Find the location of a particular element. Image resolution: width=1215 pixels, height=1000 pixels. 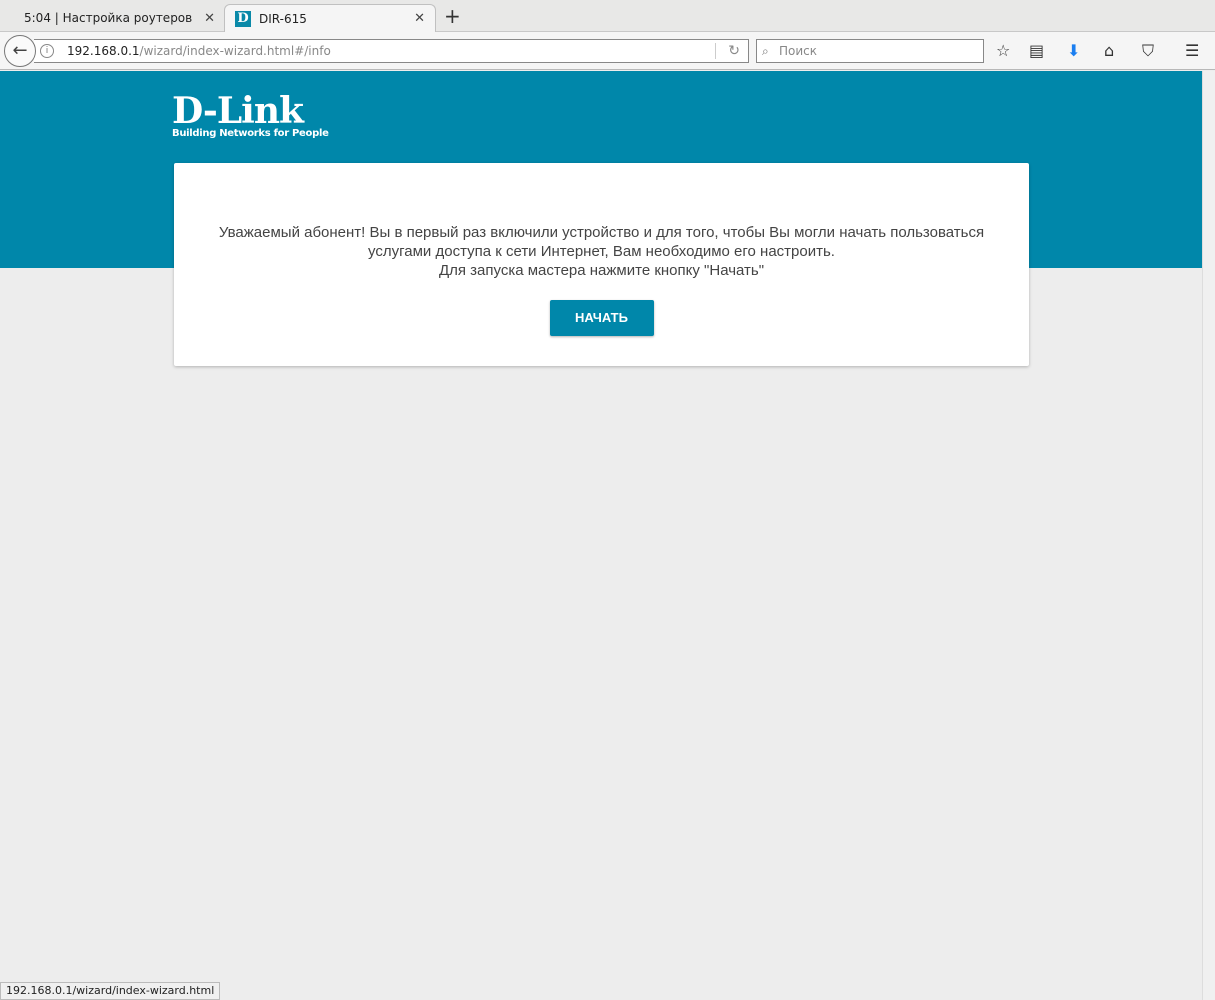

tab-label: DIR-615 is located at coordinates (283, 18).